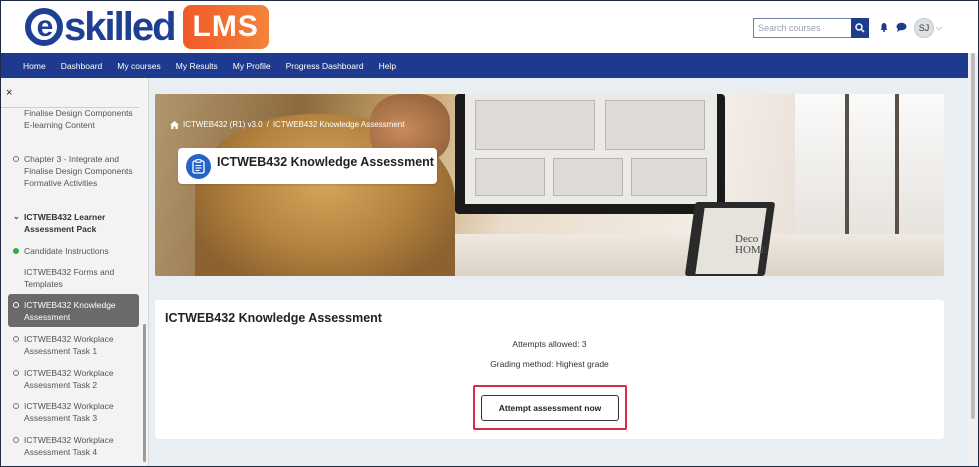 This screenshot has width=979, height=467. What do you see at coordinates (869, 164) in the screenshot?
I see `hero-window` at bounding box center [869, 164].